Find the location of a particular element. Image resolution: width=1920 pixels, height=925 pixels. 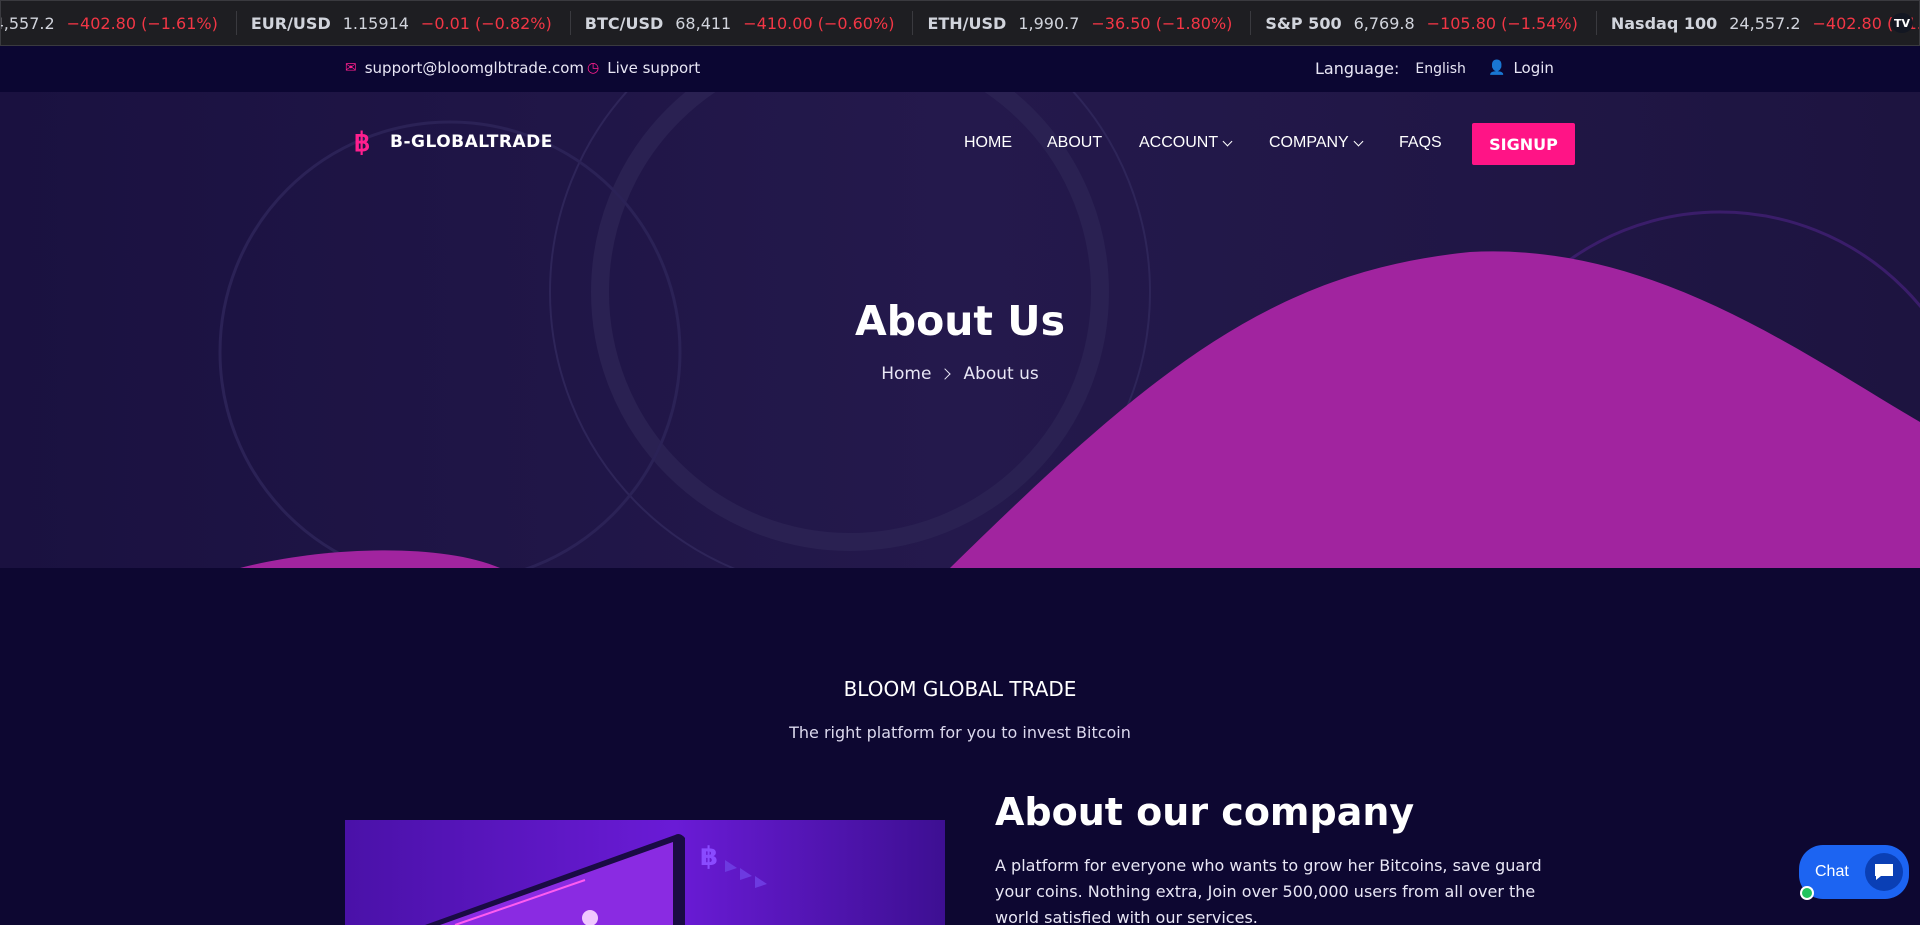

nav-company-label: COMPANY is located at coordinates (1309, 142).